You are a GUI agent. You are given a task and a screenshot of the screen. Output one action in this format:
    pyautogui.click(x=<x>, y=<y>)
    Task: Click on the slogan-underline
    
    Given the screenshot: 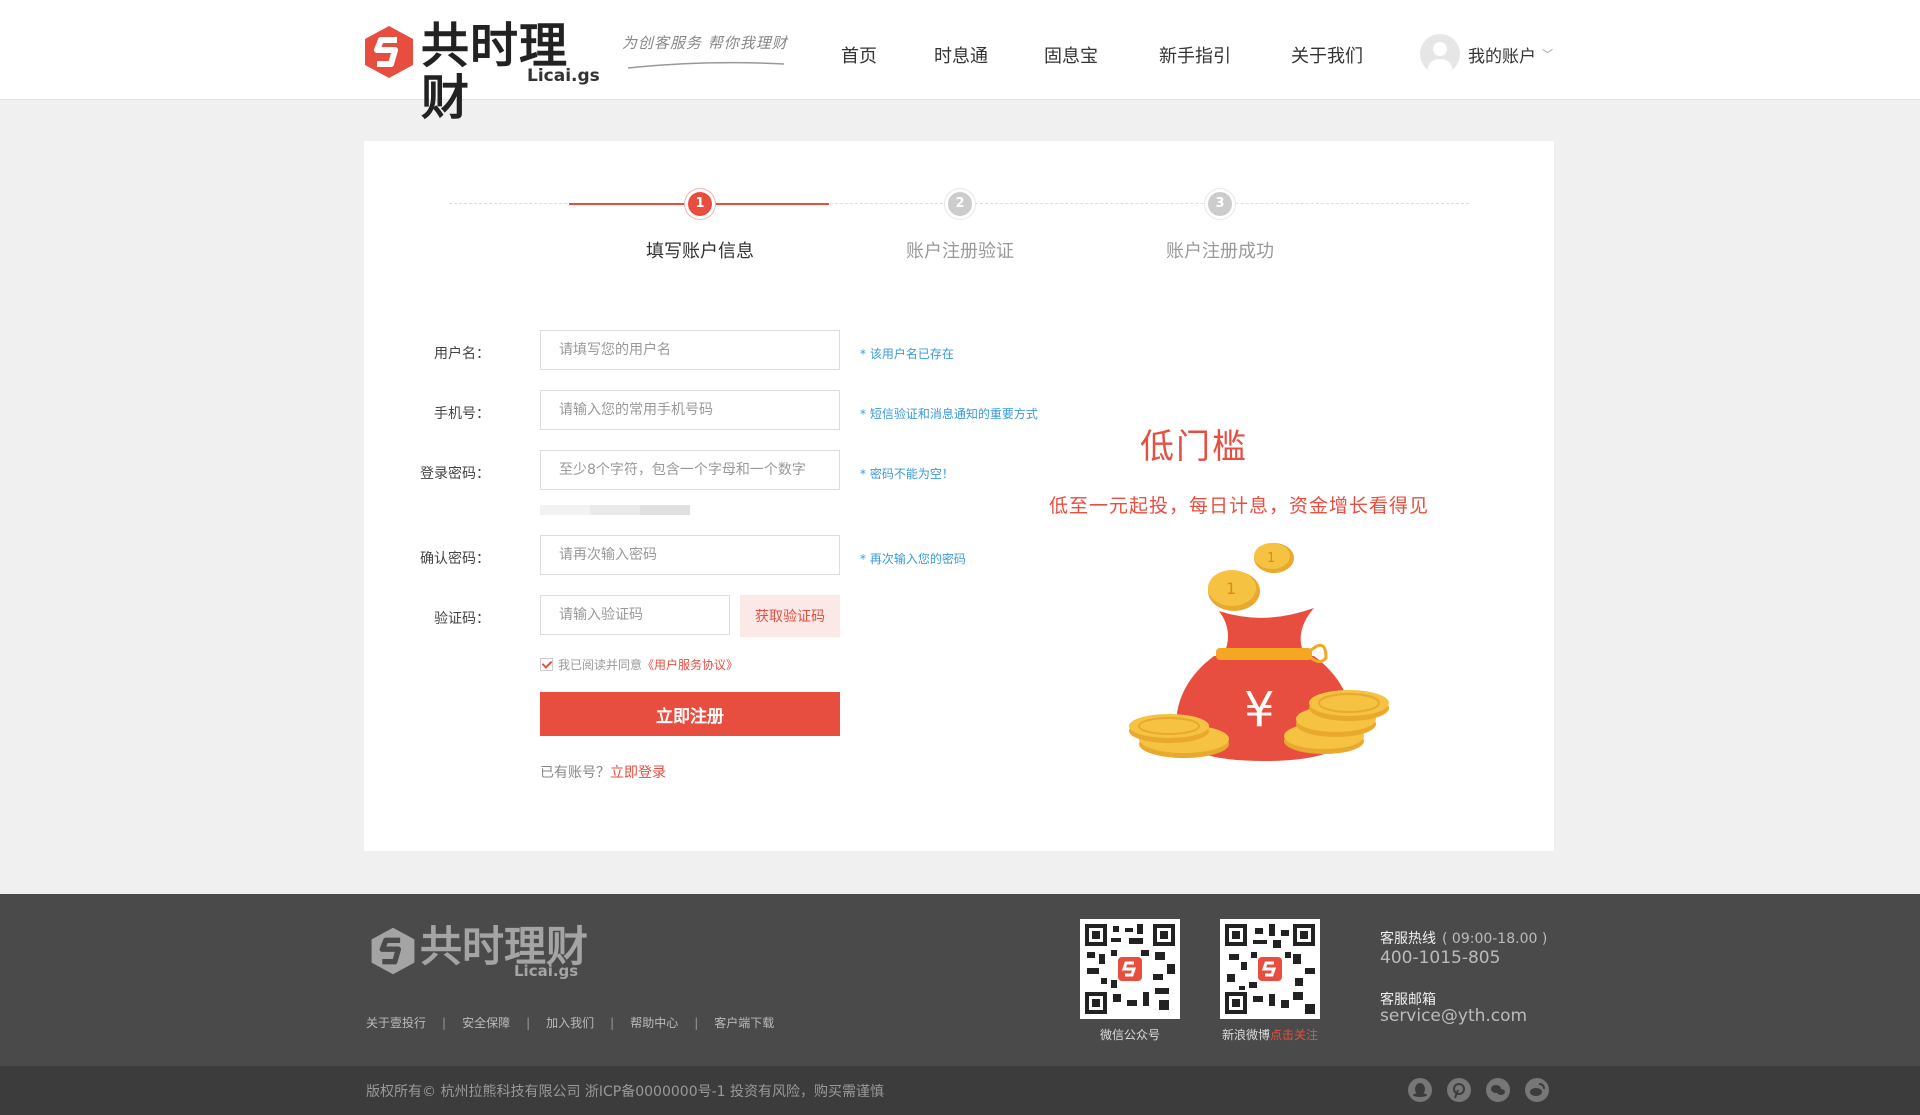 What is the action you would take?
    pyautogui.click(x=706, y=65)
    